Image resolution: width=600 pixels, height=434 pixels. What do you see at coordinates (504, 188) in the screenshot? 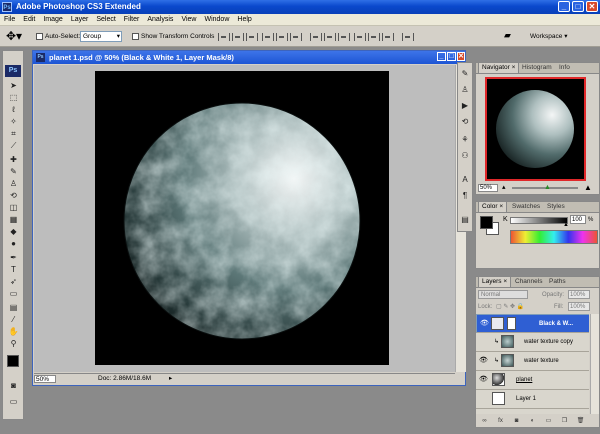
I see `zoom-out-icon: ▴` at bounding box center [504, 188].